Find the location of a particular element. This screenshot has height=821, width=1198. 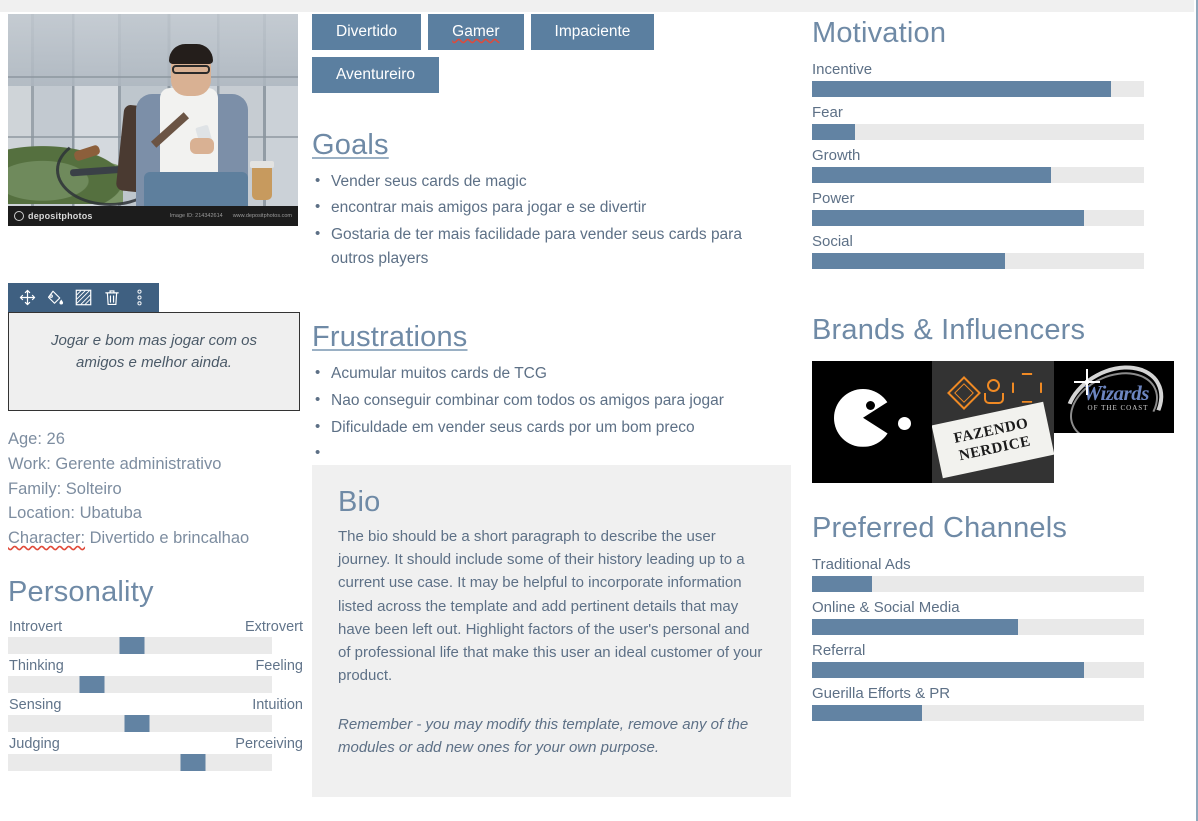

bar-label: Power is located at coordinates (833, 198).